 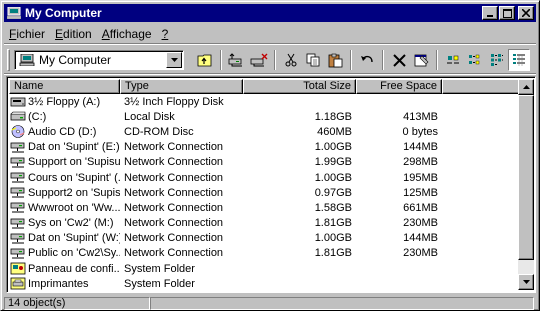 I want to click on minimize-icon, so click(x=490, y=16).